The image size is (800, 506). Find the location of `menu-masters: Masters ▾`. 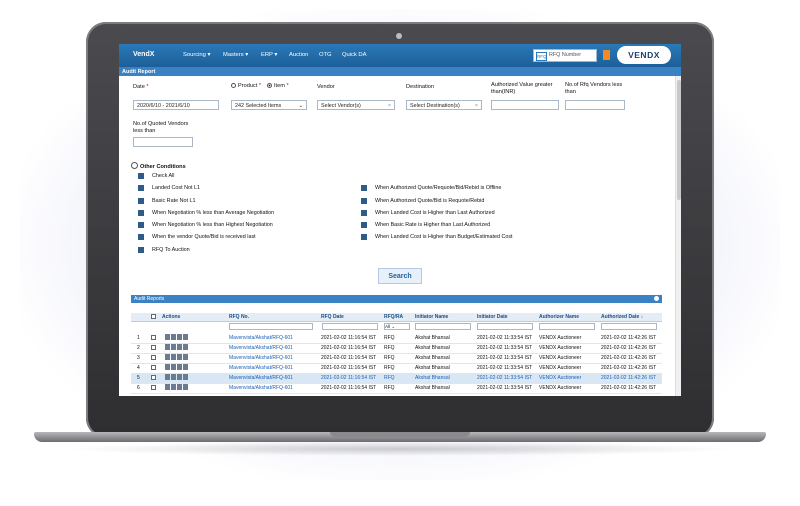

menu-masters: Masters ▾ is located at coordinates (235, 55).